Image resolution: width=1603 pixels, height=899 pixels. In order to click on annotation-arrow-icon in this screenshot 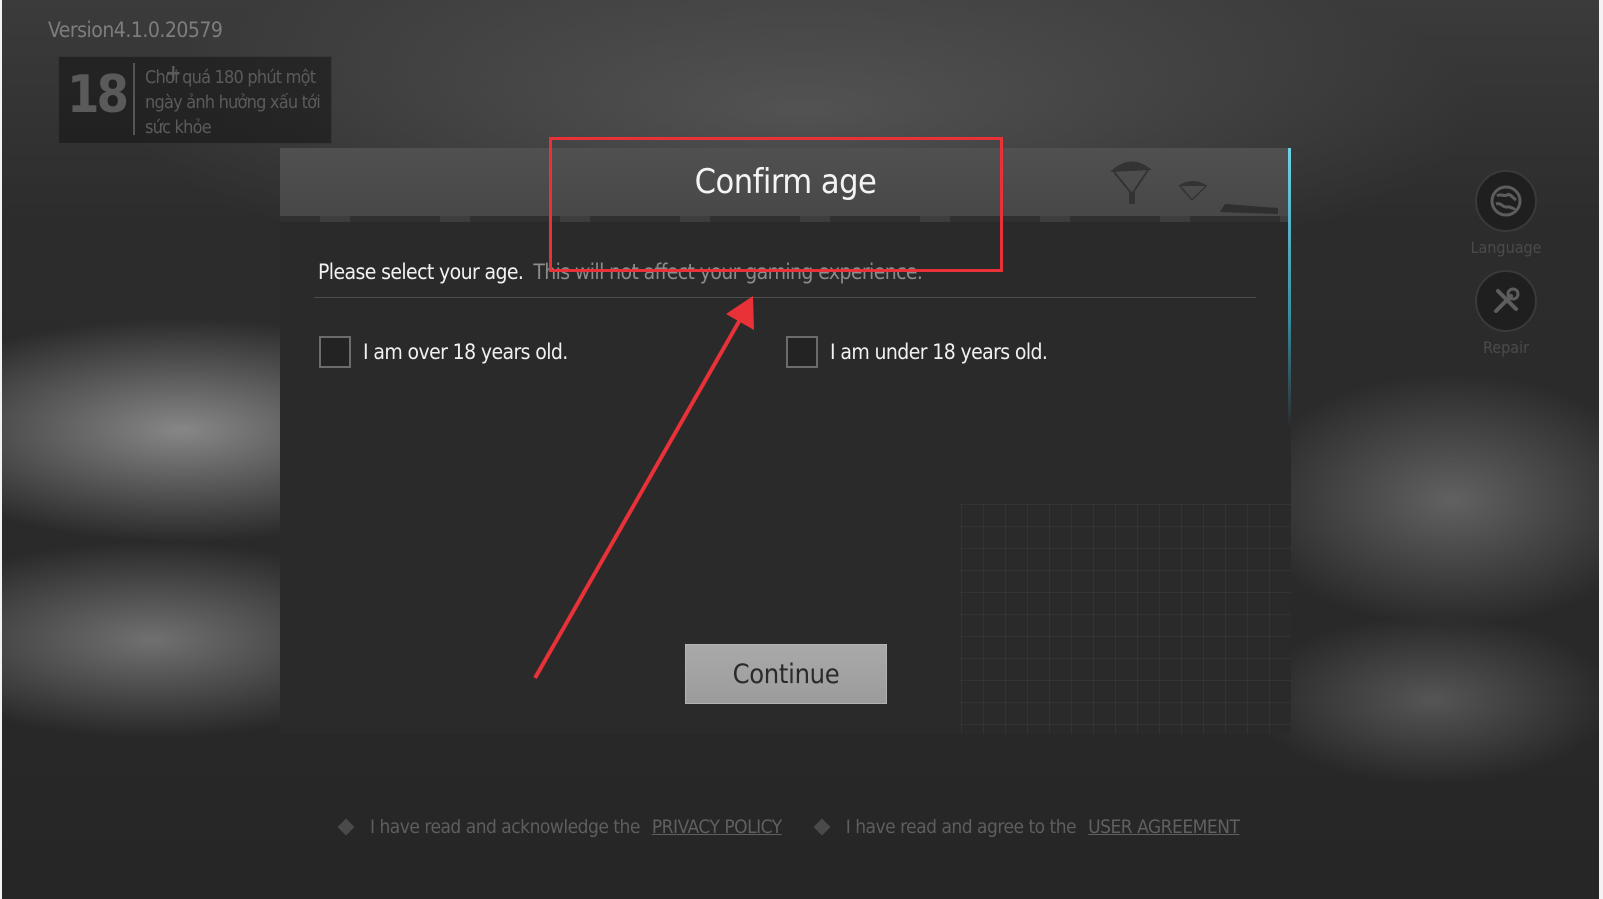, I will do `click(643, 487)`.